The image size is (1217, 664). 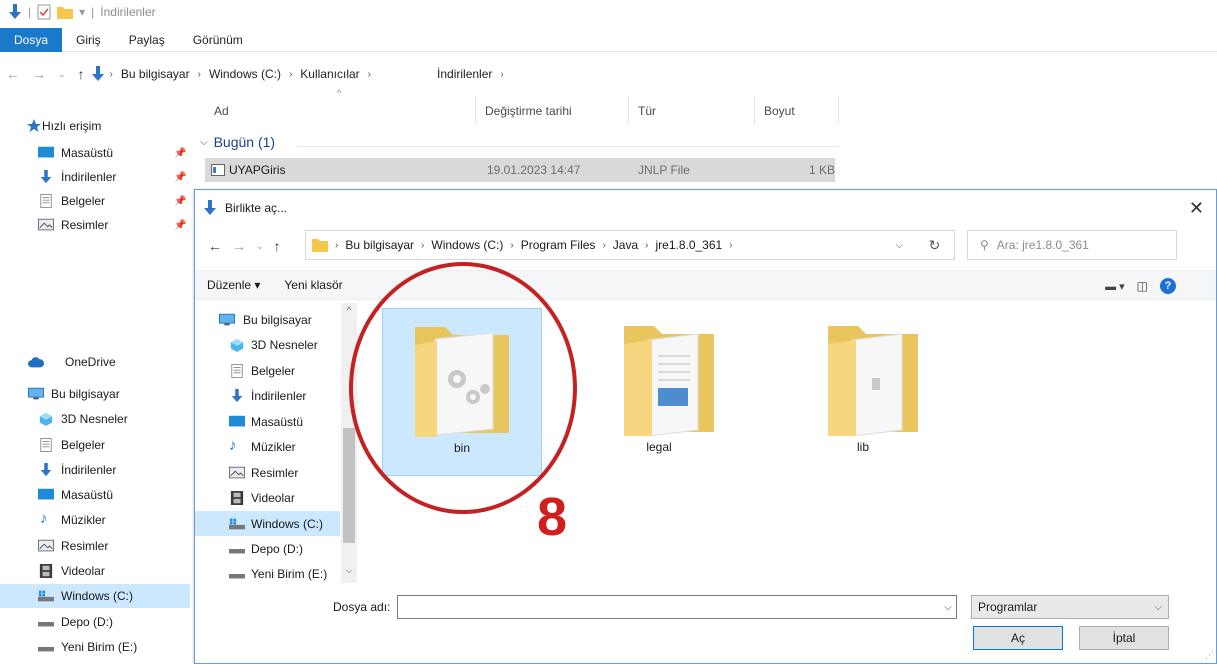 I want to click on open-button: Aç, so click(x=1018, y=638).